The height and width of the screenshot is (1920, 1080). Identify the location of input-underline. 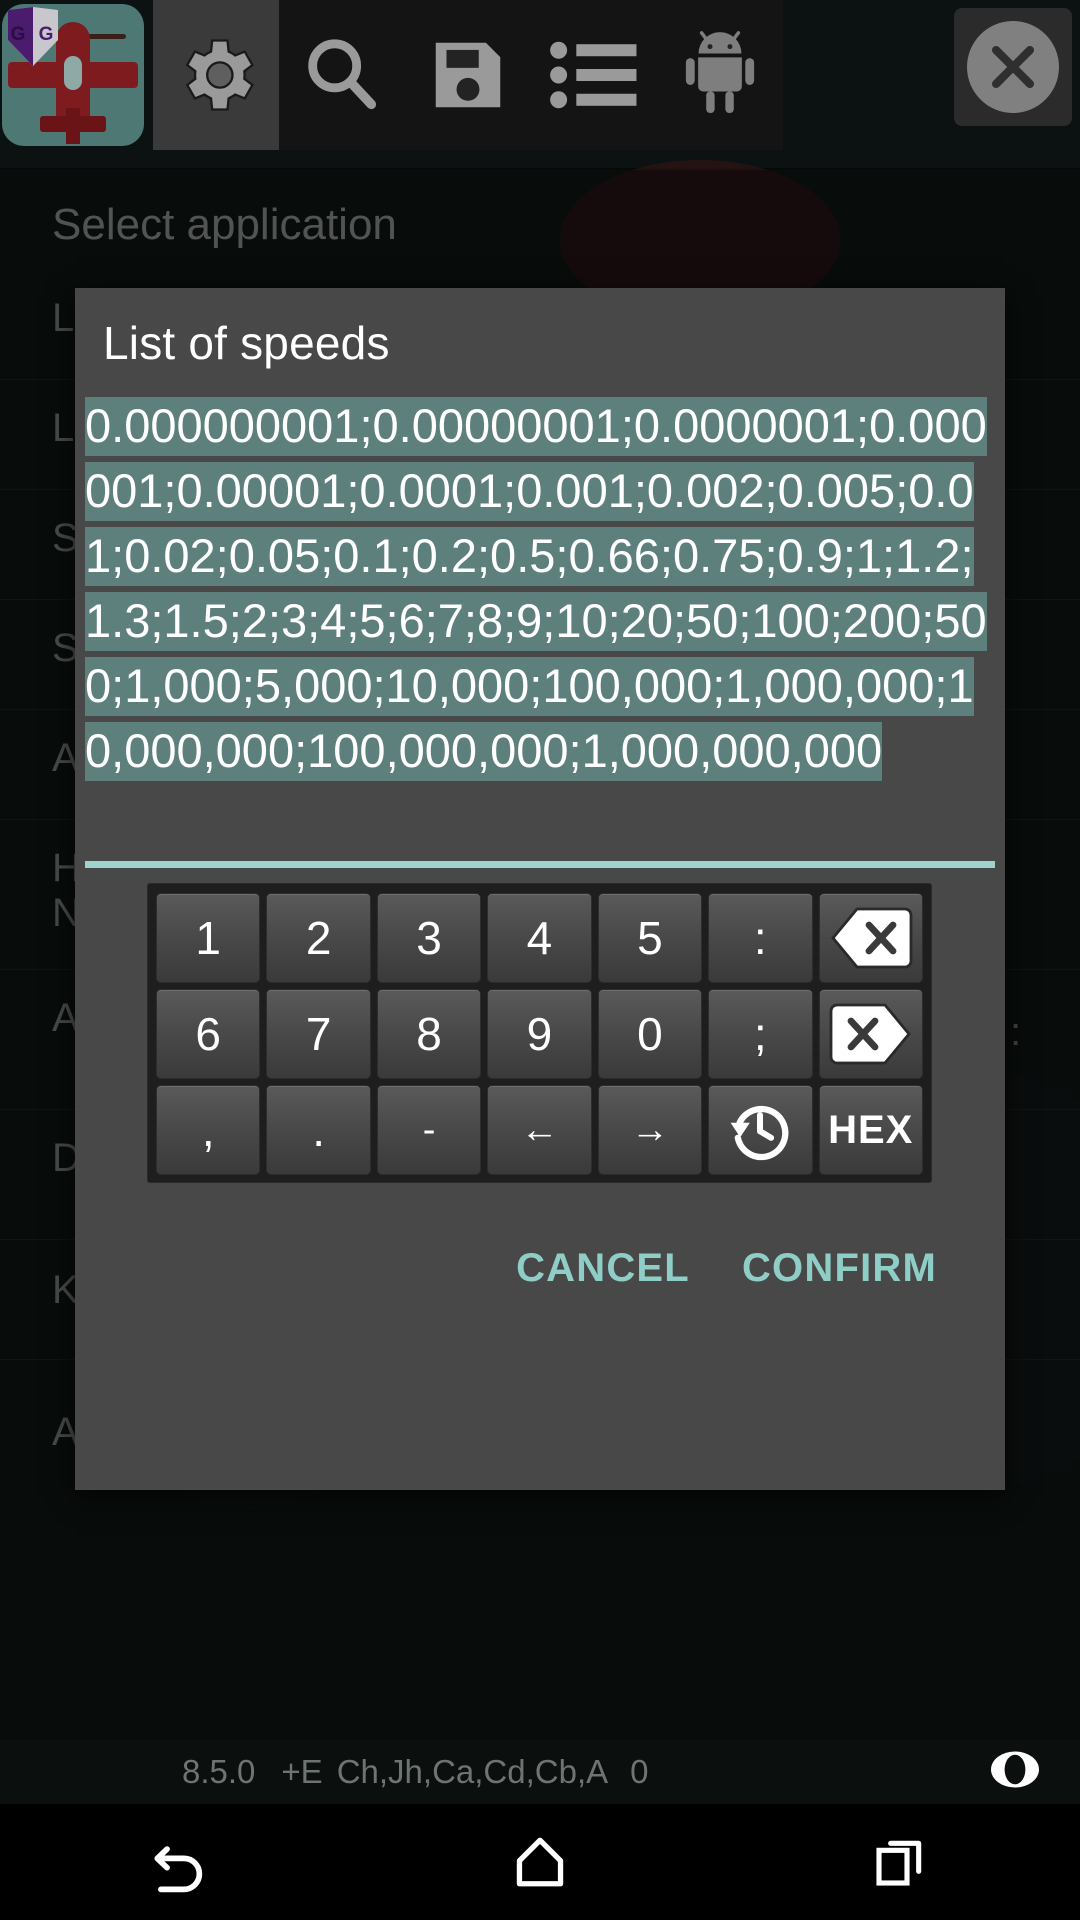
(540, 864).